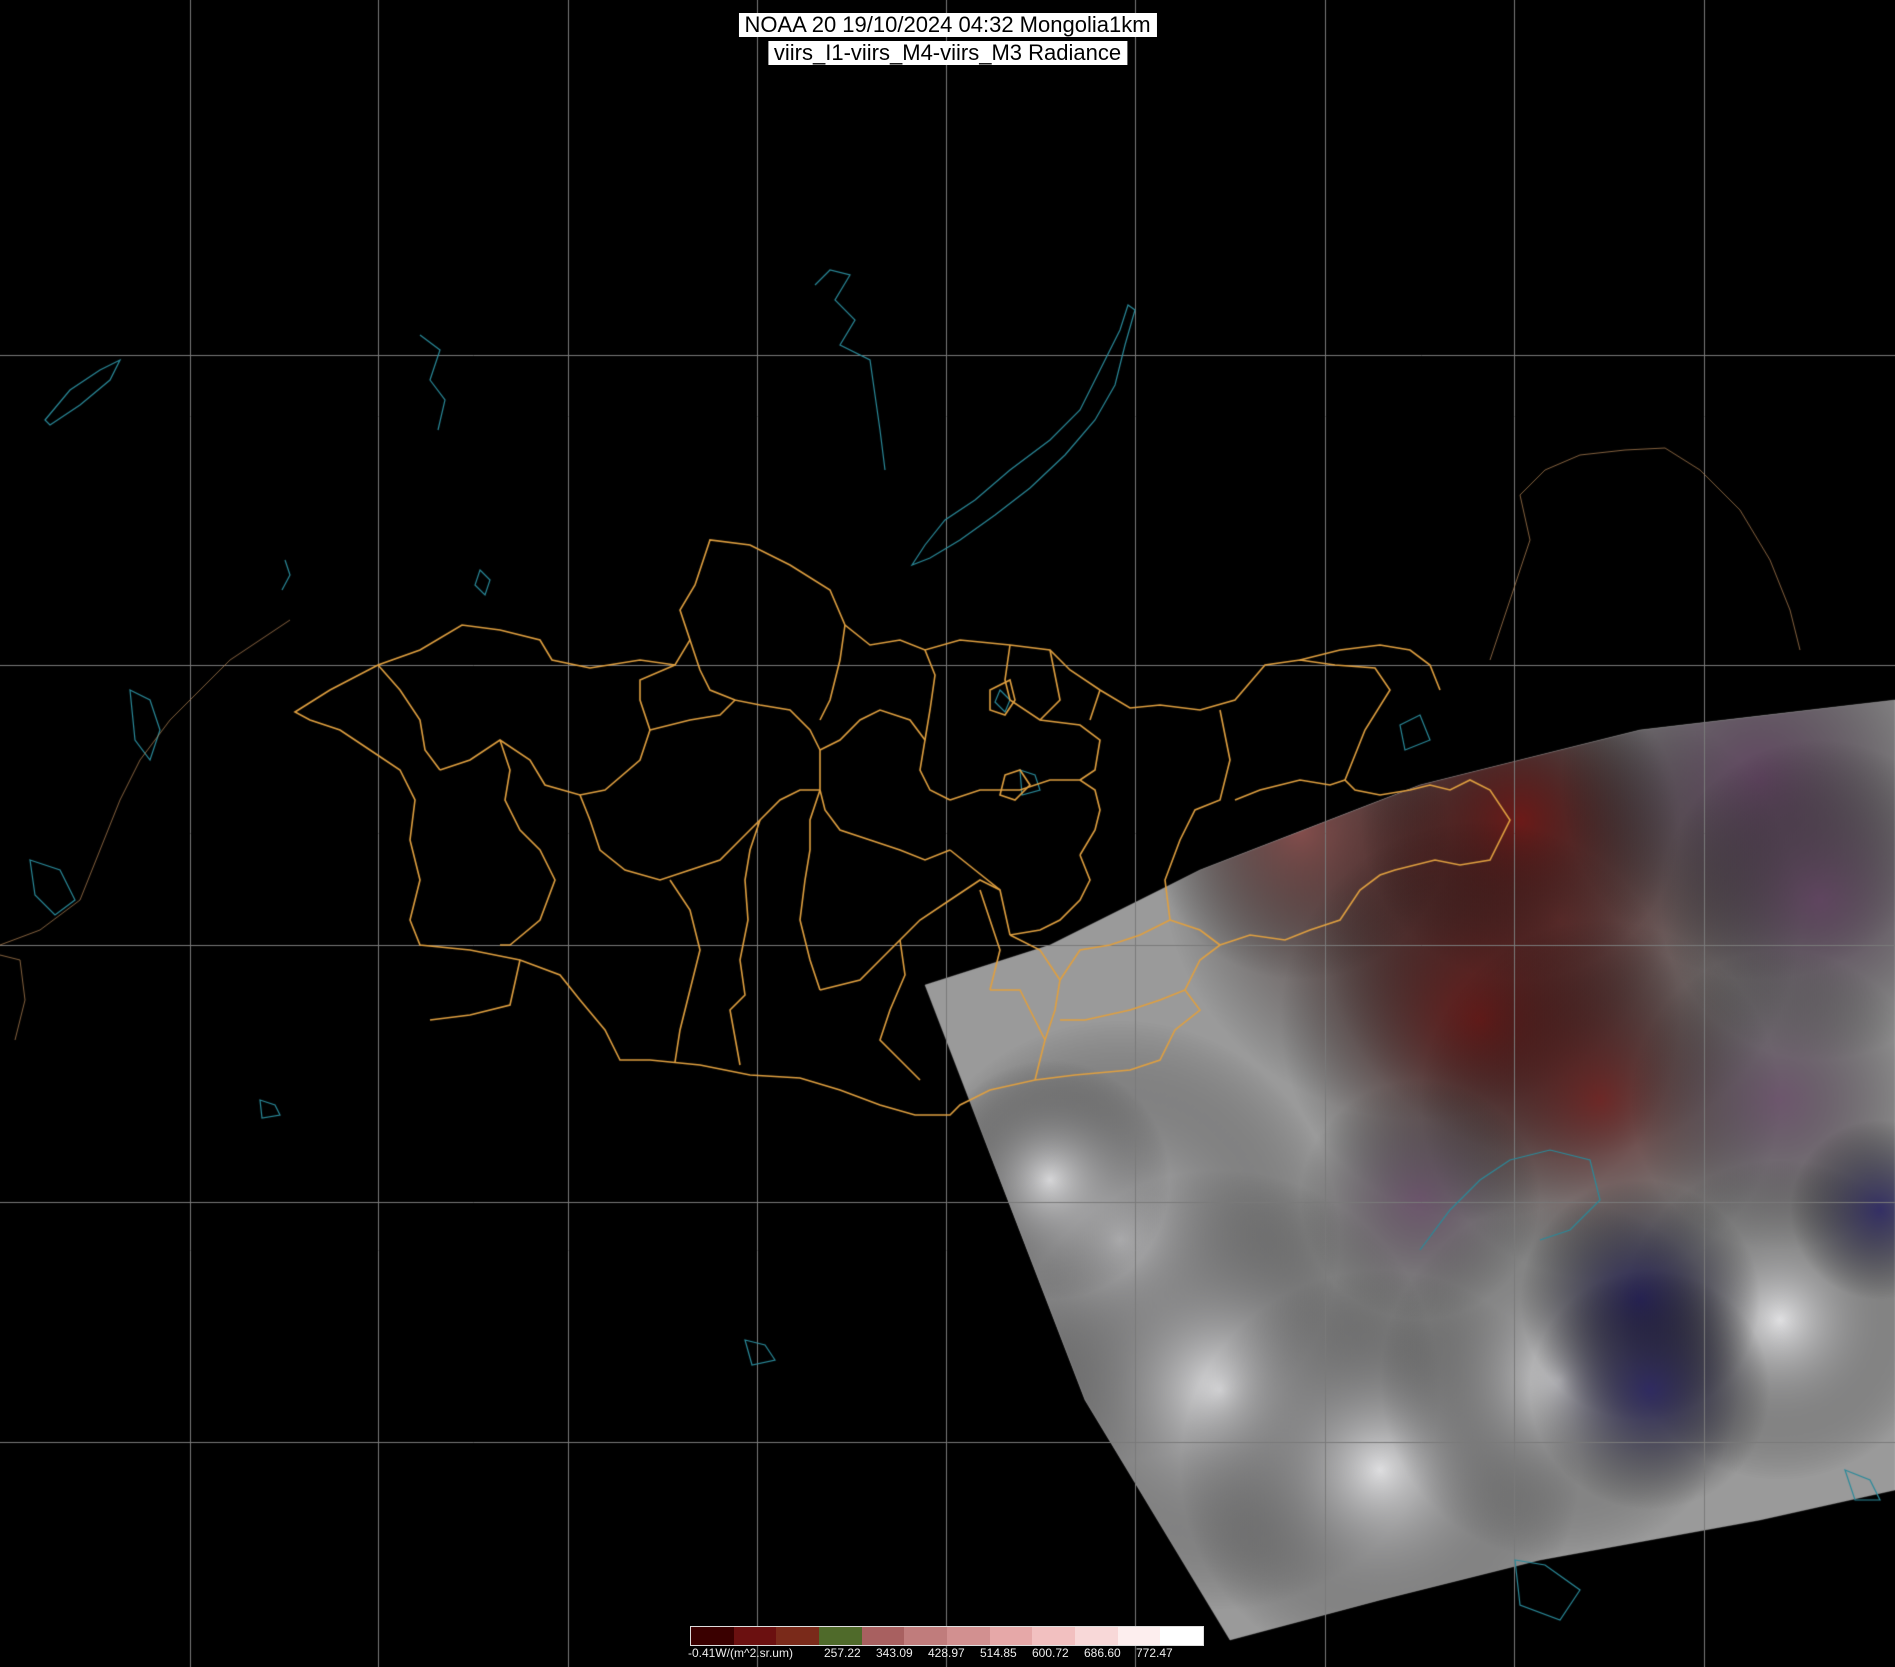 Image resolution: width=1895 pixels, height=1667 pixels. What do you see at coordinates (894, 1653) in the screenshot?
I see `colorbar-tick-label: 343.09` at bounding box center [894, 1653].